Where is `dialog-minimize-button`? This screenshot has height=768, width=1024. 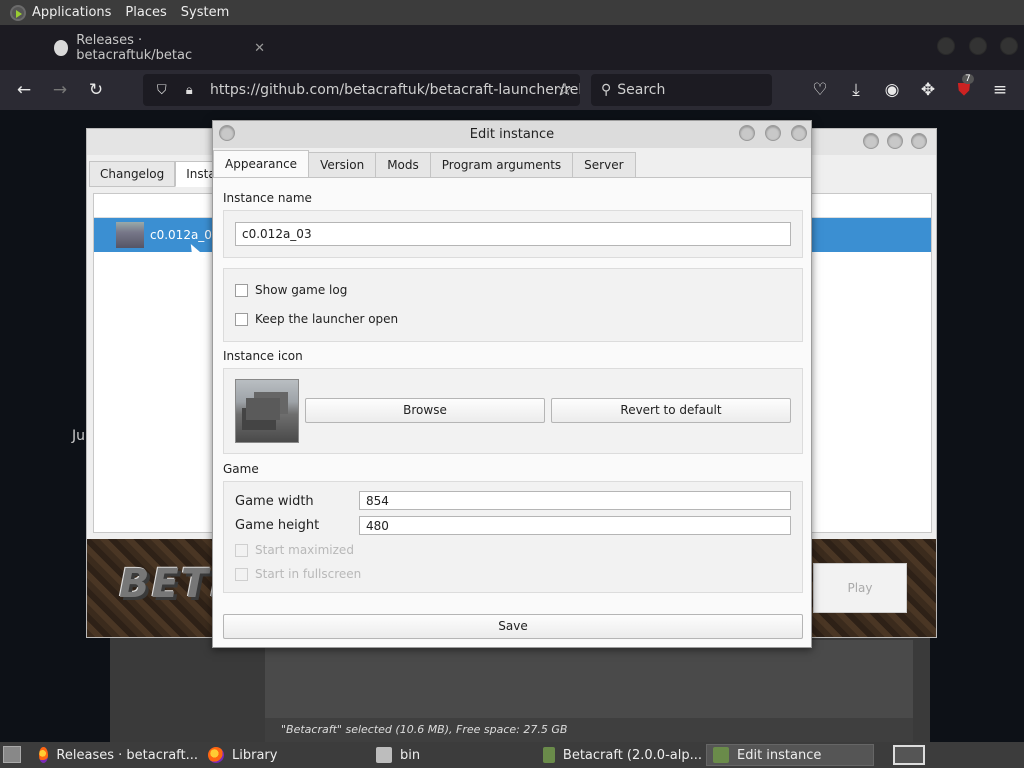 dialog-minimize-button is located at coordinates (747, 133).